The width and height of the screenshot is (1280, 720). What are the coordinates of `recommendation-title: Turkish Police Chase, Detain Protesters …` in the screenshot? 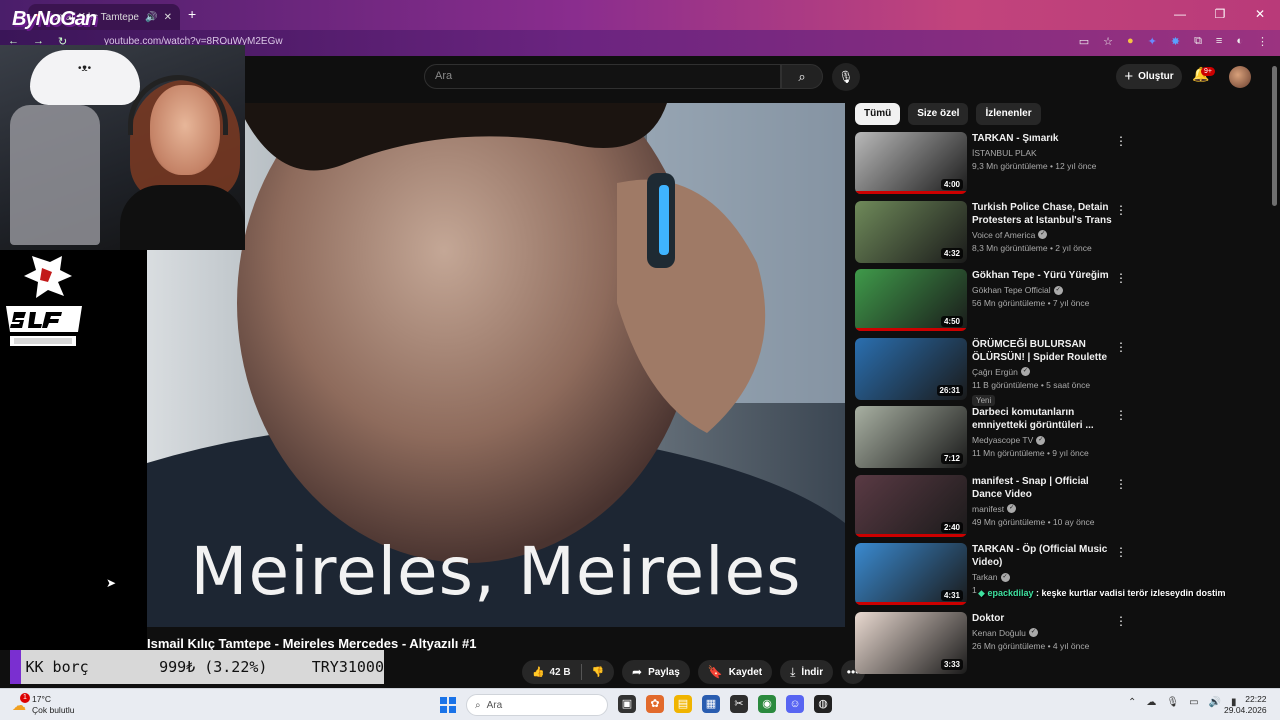 It's located at (1042, 214).